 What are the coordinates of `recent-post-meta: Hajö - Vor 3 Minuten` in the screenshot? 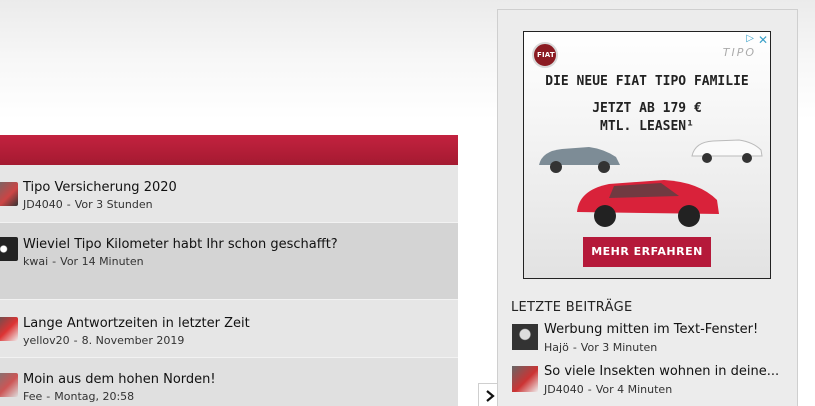 It's located at (600, 347).